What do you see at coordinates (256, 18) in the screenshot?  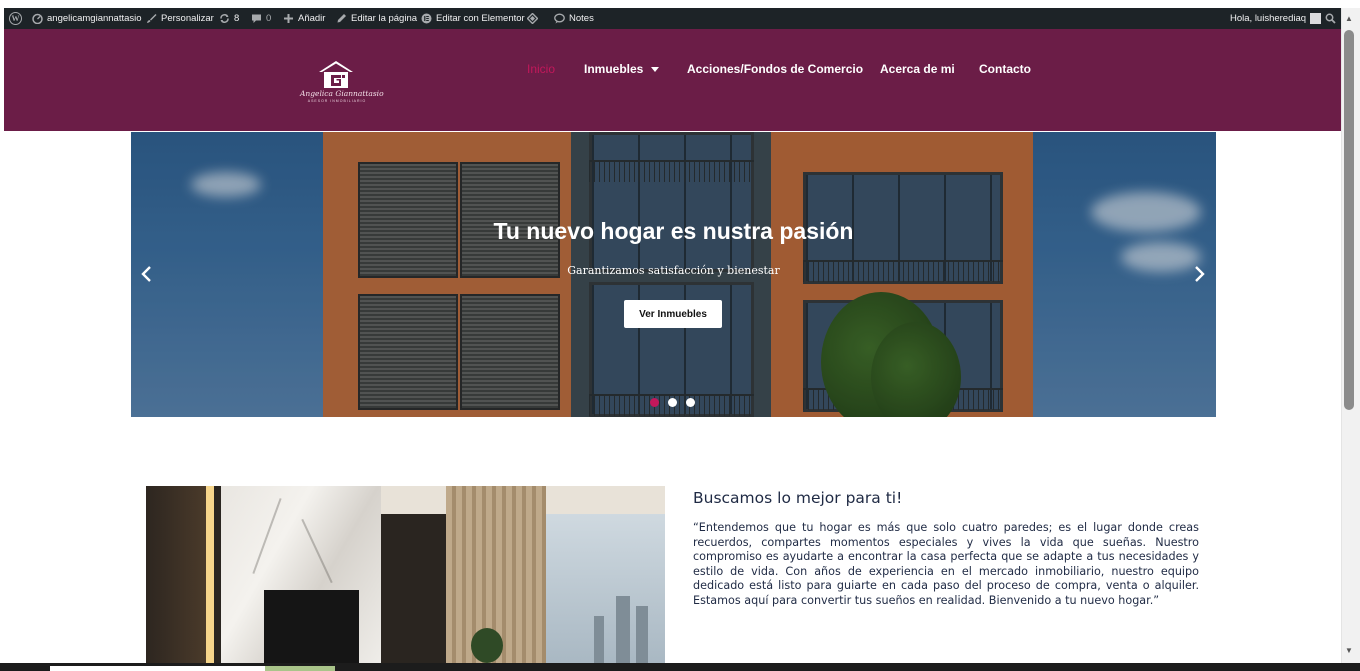 I see `comment-icon` at bounding box center [256, 18].